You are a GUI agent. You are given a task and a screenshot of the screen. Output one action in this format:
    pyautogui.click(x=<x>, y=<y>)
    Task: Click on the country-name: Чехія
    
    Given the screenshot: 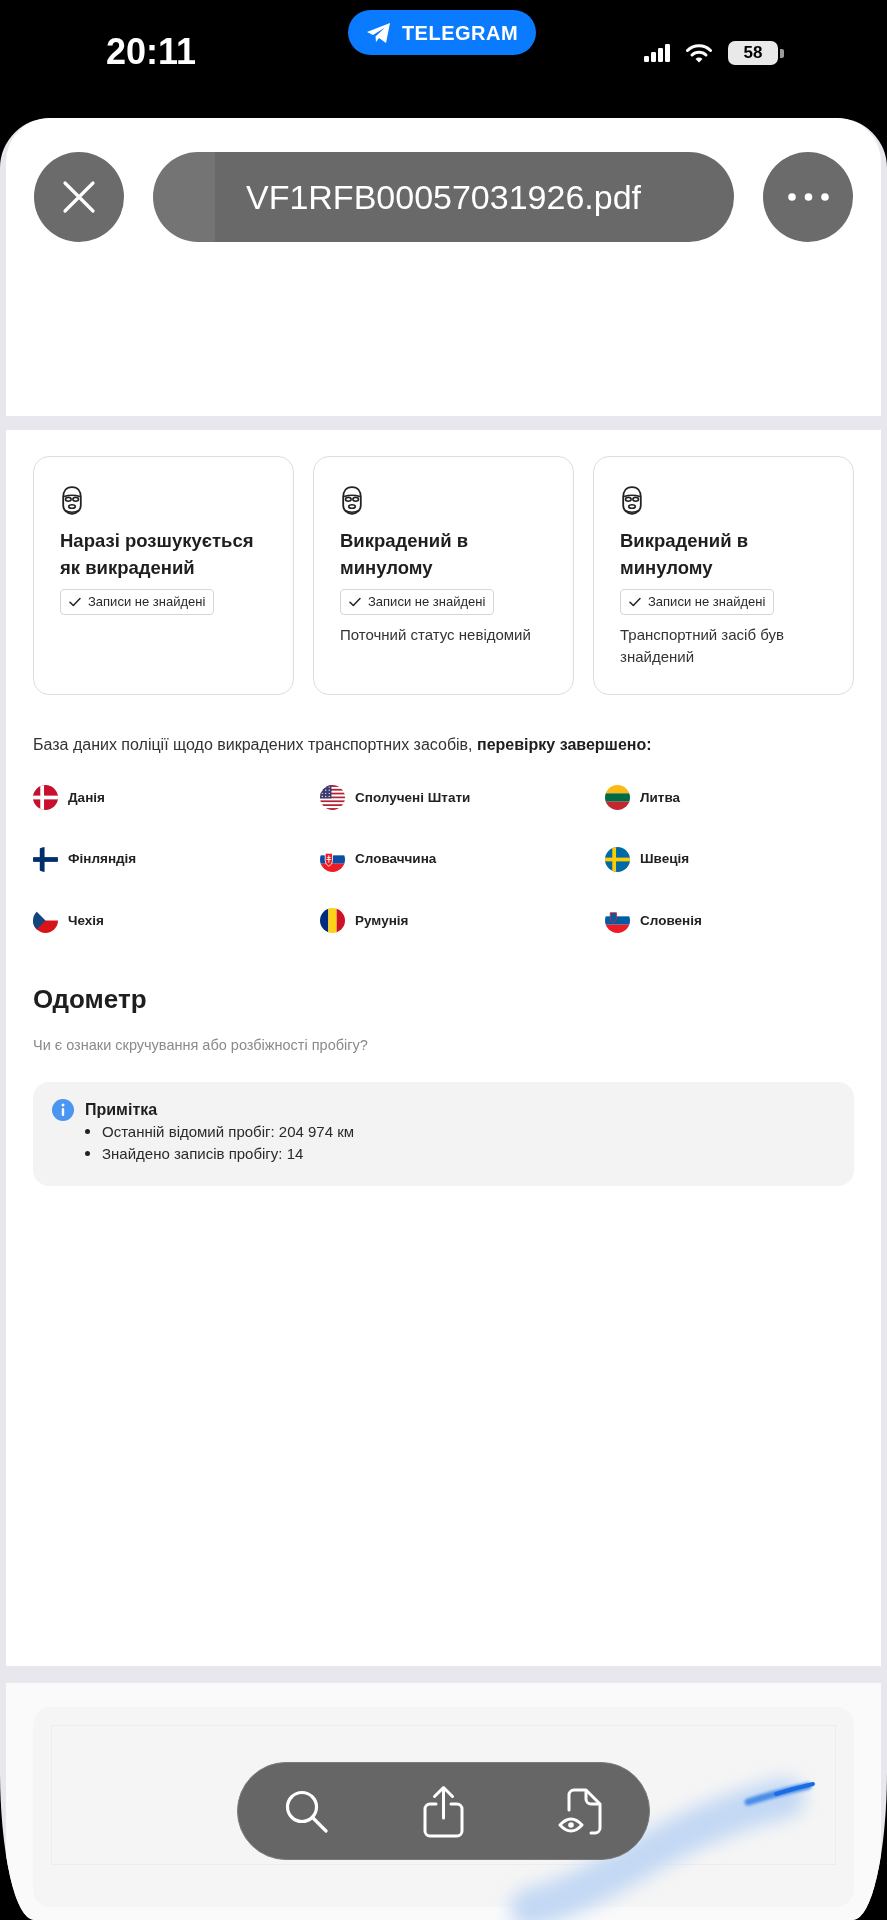 What is the action you would take?
    pyautogui.click(x=86, y=920)
    